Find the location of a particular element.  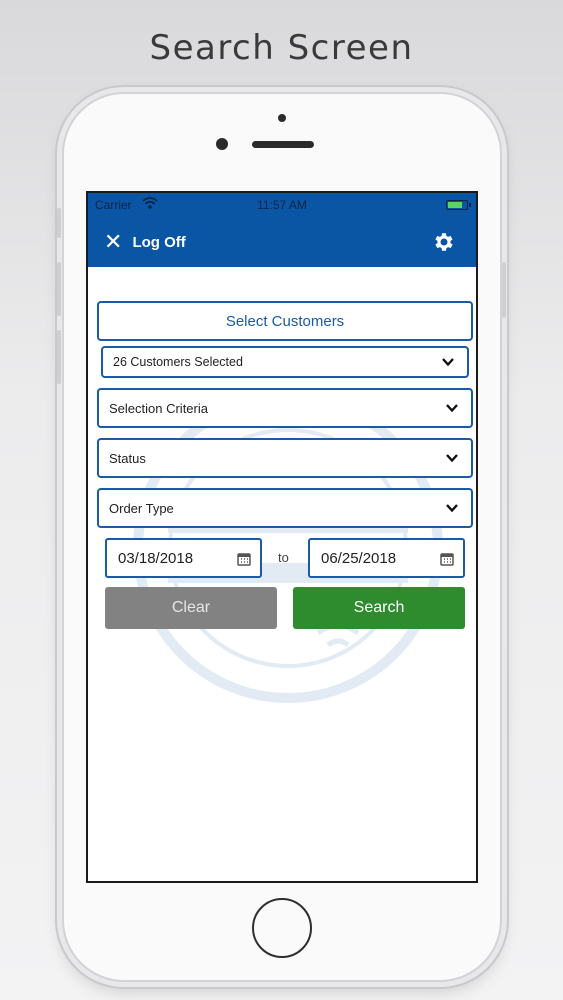

logoff-button: ✕ Log Off is located at coordinates (145, 242).